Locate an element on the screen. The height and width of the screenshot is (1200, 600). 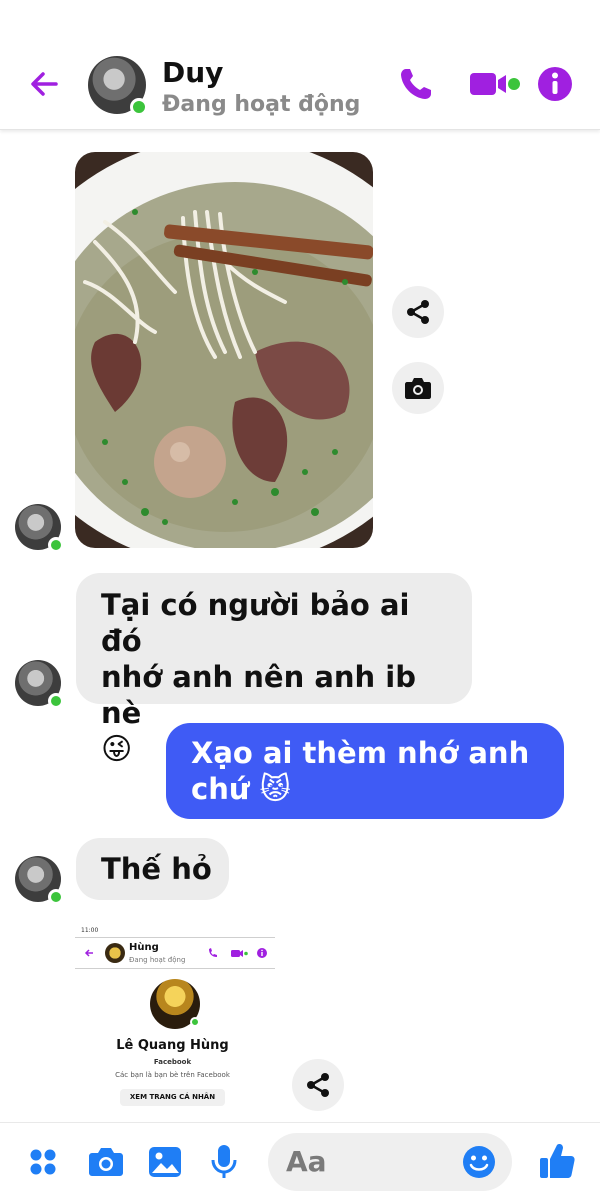
contact-avatar is located at coordinates (118, 86).